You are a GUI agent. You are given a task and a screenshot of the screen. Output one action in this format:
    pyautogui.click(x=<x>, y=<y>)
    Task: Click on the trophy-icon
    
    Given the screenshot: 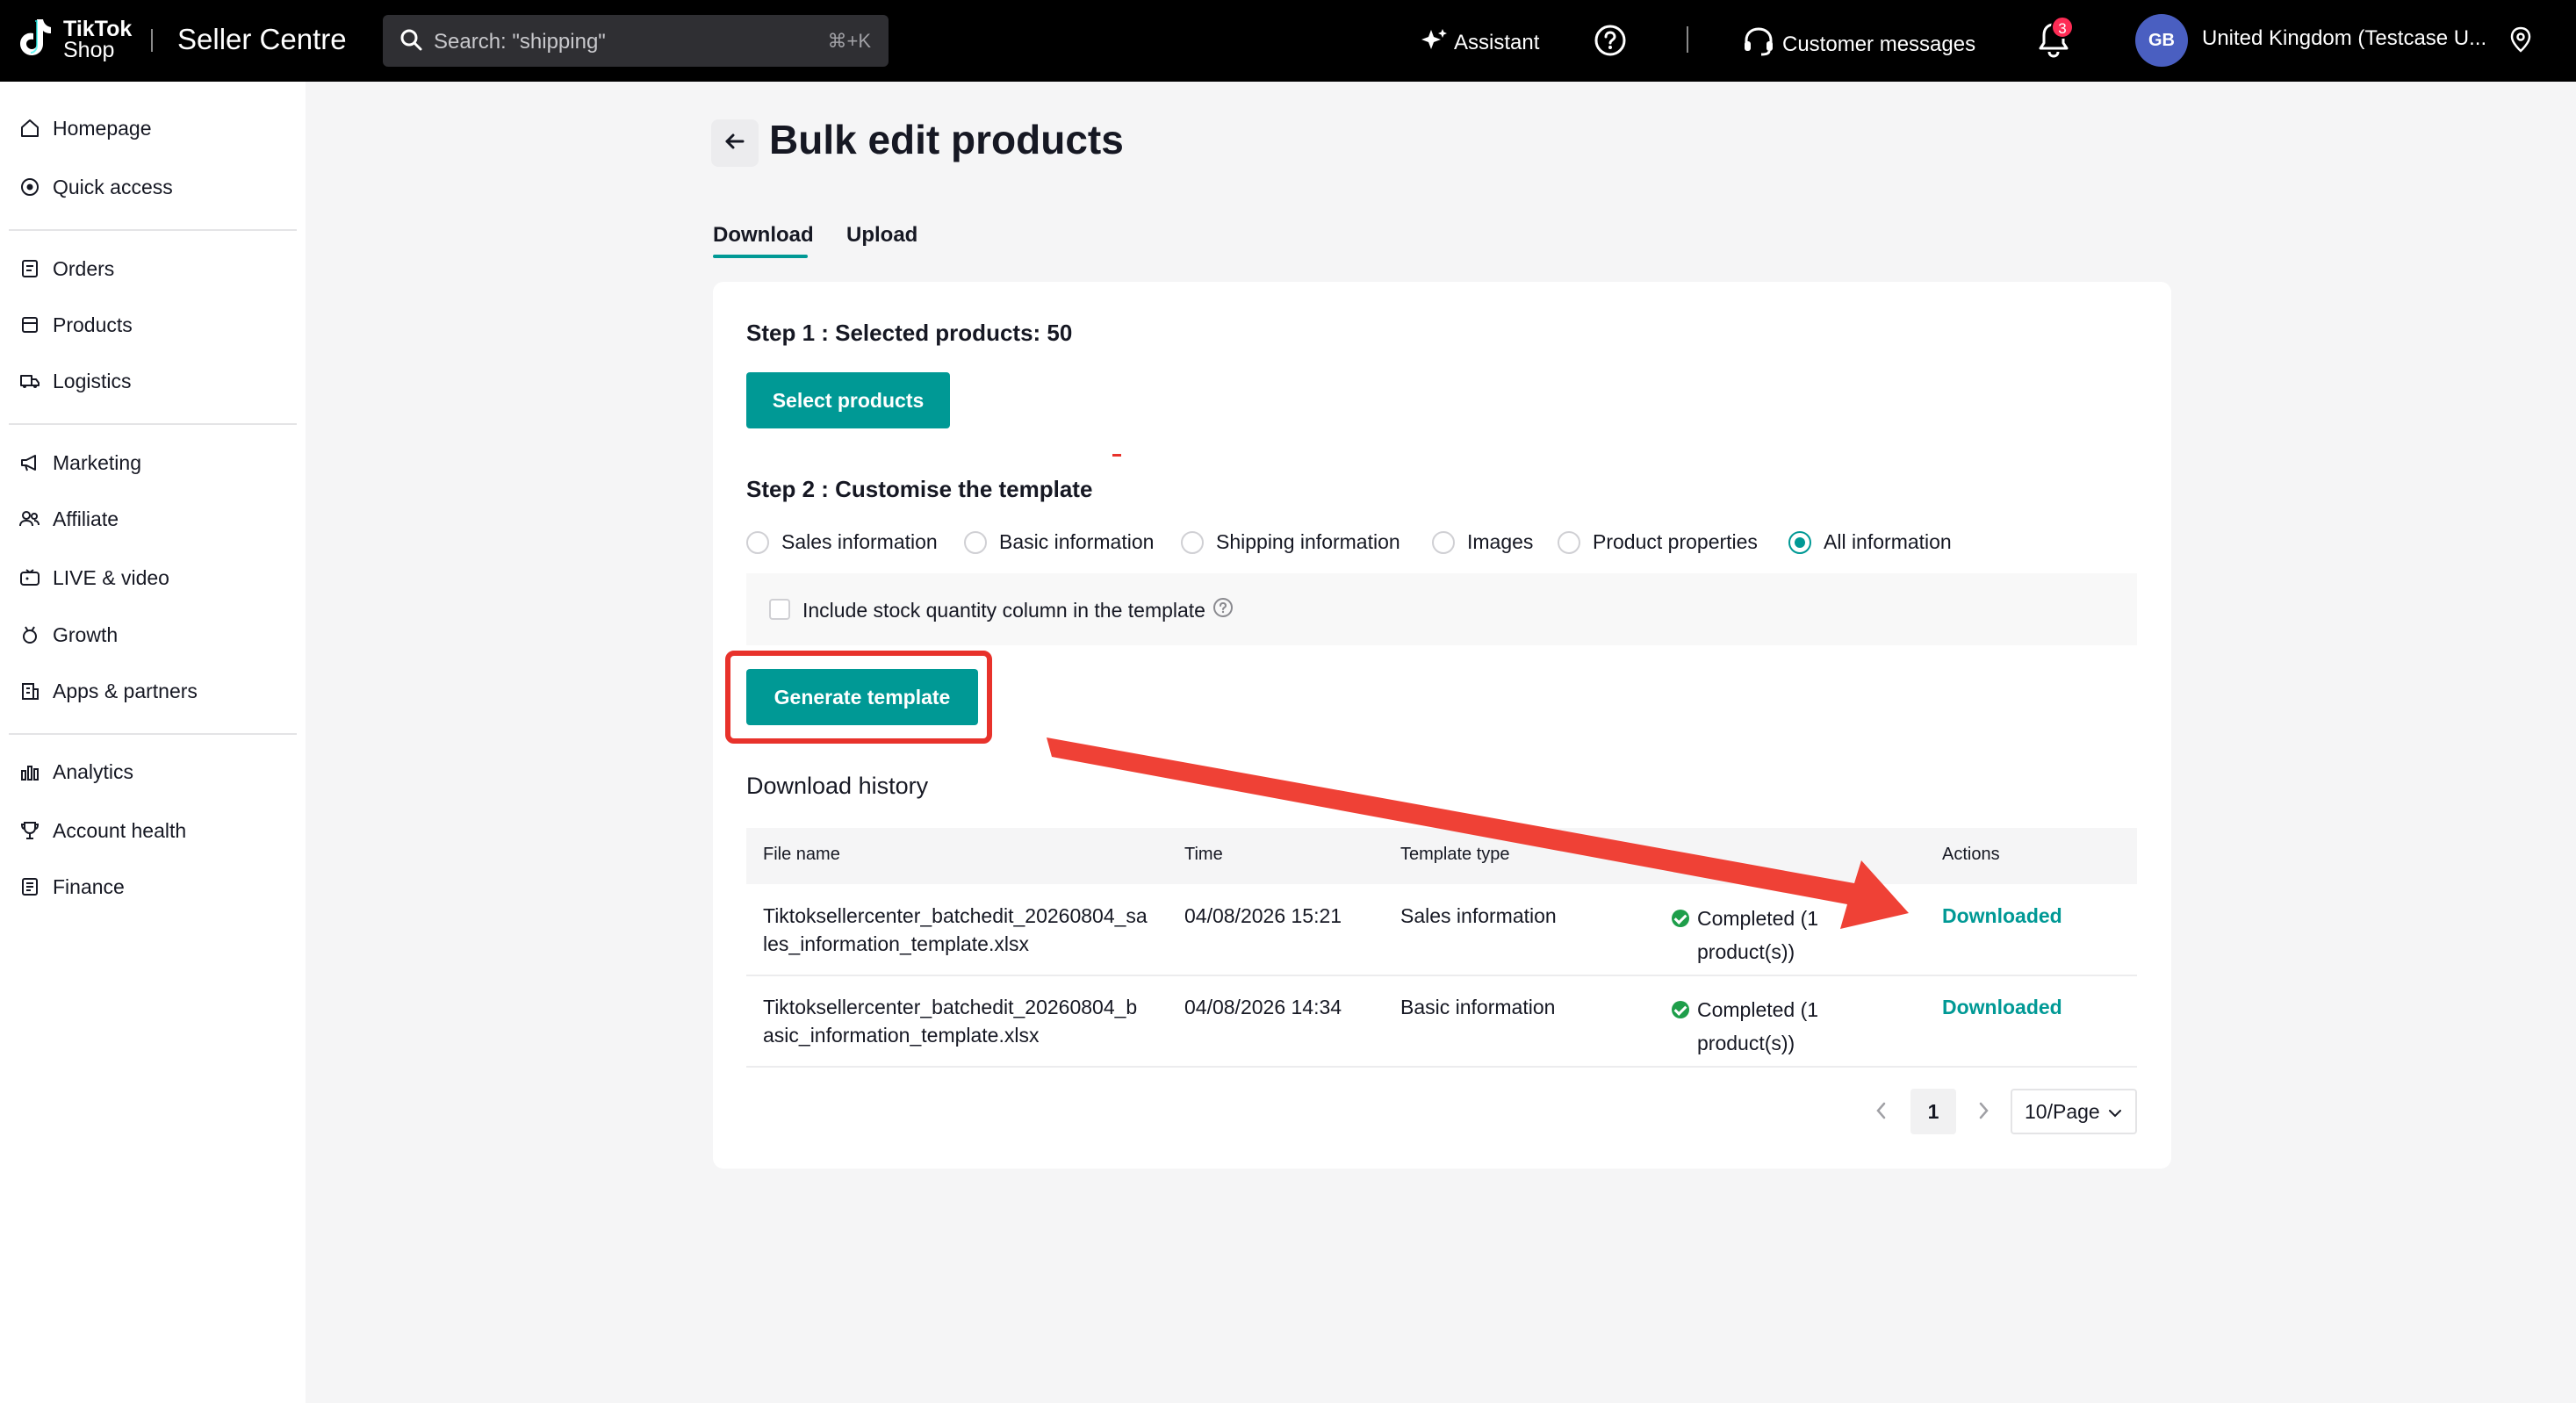 What is the action you would take?
    pyautogui.click(x=29, y=831)
    